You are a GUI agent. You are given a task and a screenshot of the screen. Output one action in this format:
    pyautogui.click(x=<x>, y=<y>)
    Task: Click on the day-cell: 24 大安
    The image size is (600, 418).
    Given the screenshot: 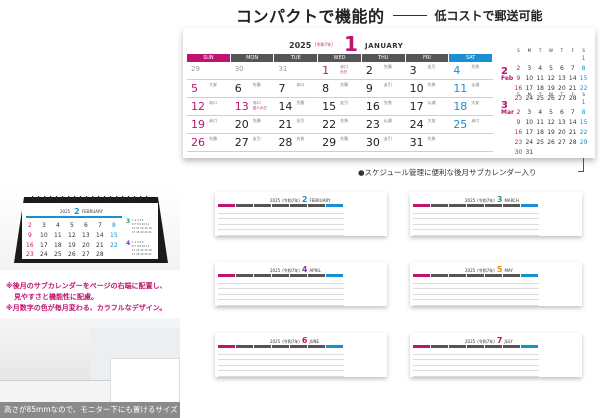 What is the action you would take?
    pyautogui.click(x=427, y=124)
    